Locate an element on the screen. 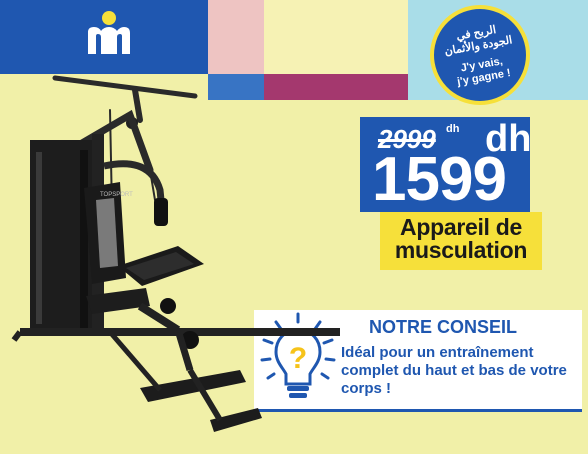 This screenshot has height=454, width=588. marjane-logo-icon is located at coordinates (109, 32).